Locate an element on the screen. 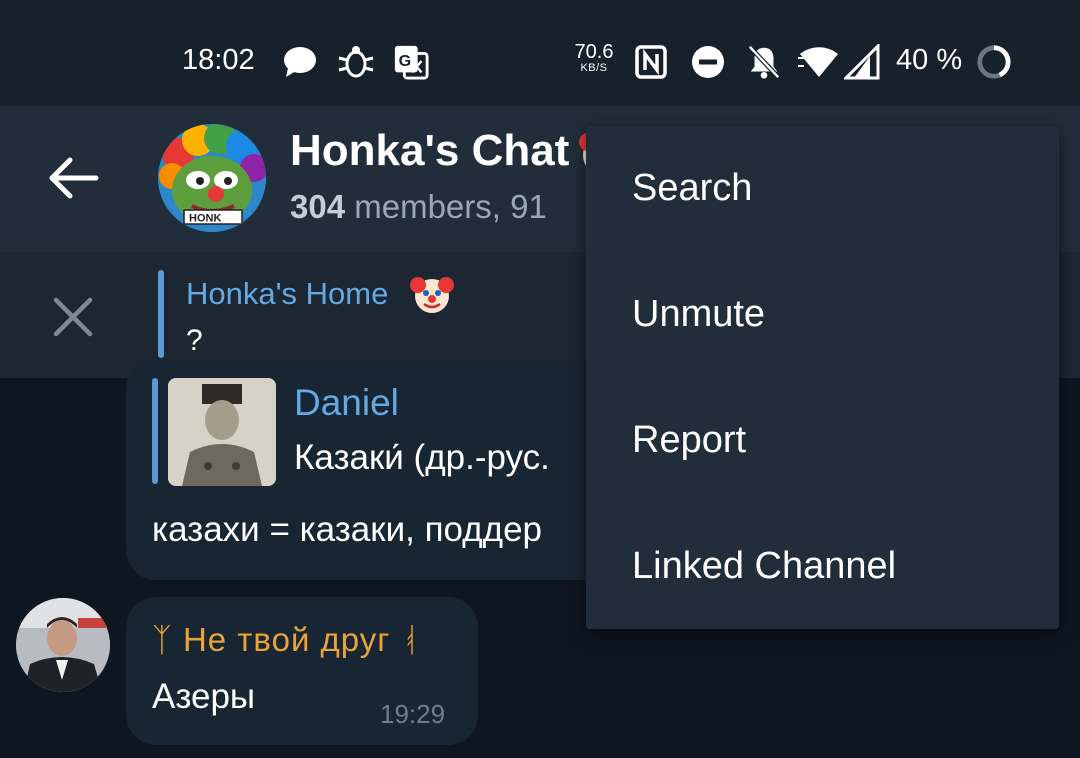 This screenshot has width=1080, height=758. bug-icon is located at coordinates (356, 62).